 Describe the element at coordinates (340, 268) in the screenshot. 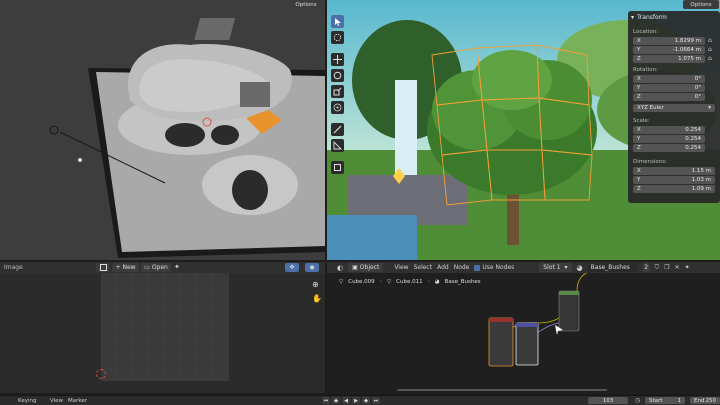

I see `editor-type-icon: ◐` at that location.